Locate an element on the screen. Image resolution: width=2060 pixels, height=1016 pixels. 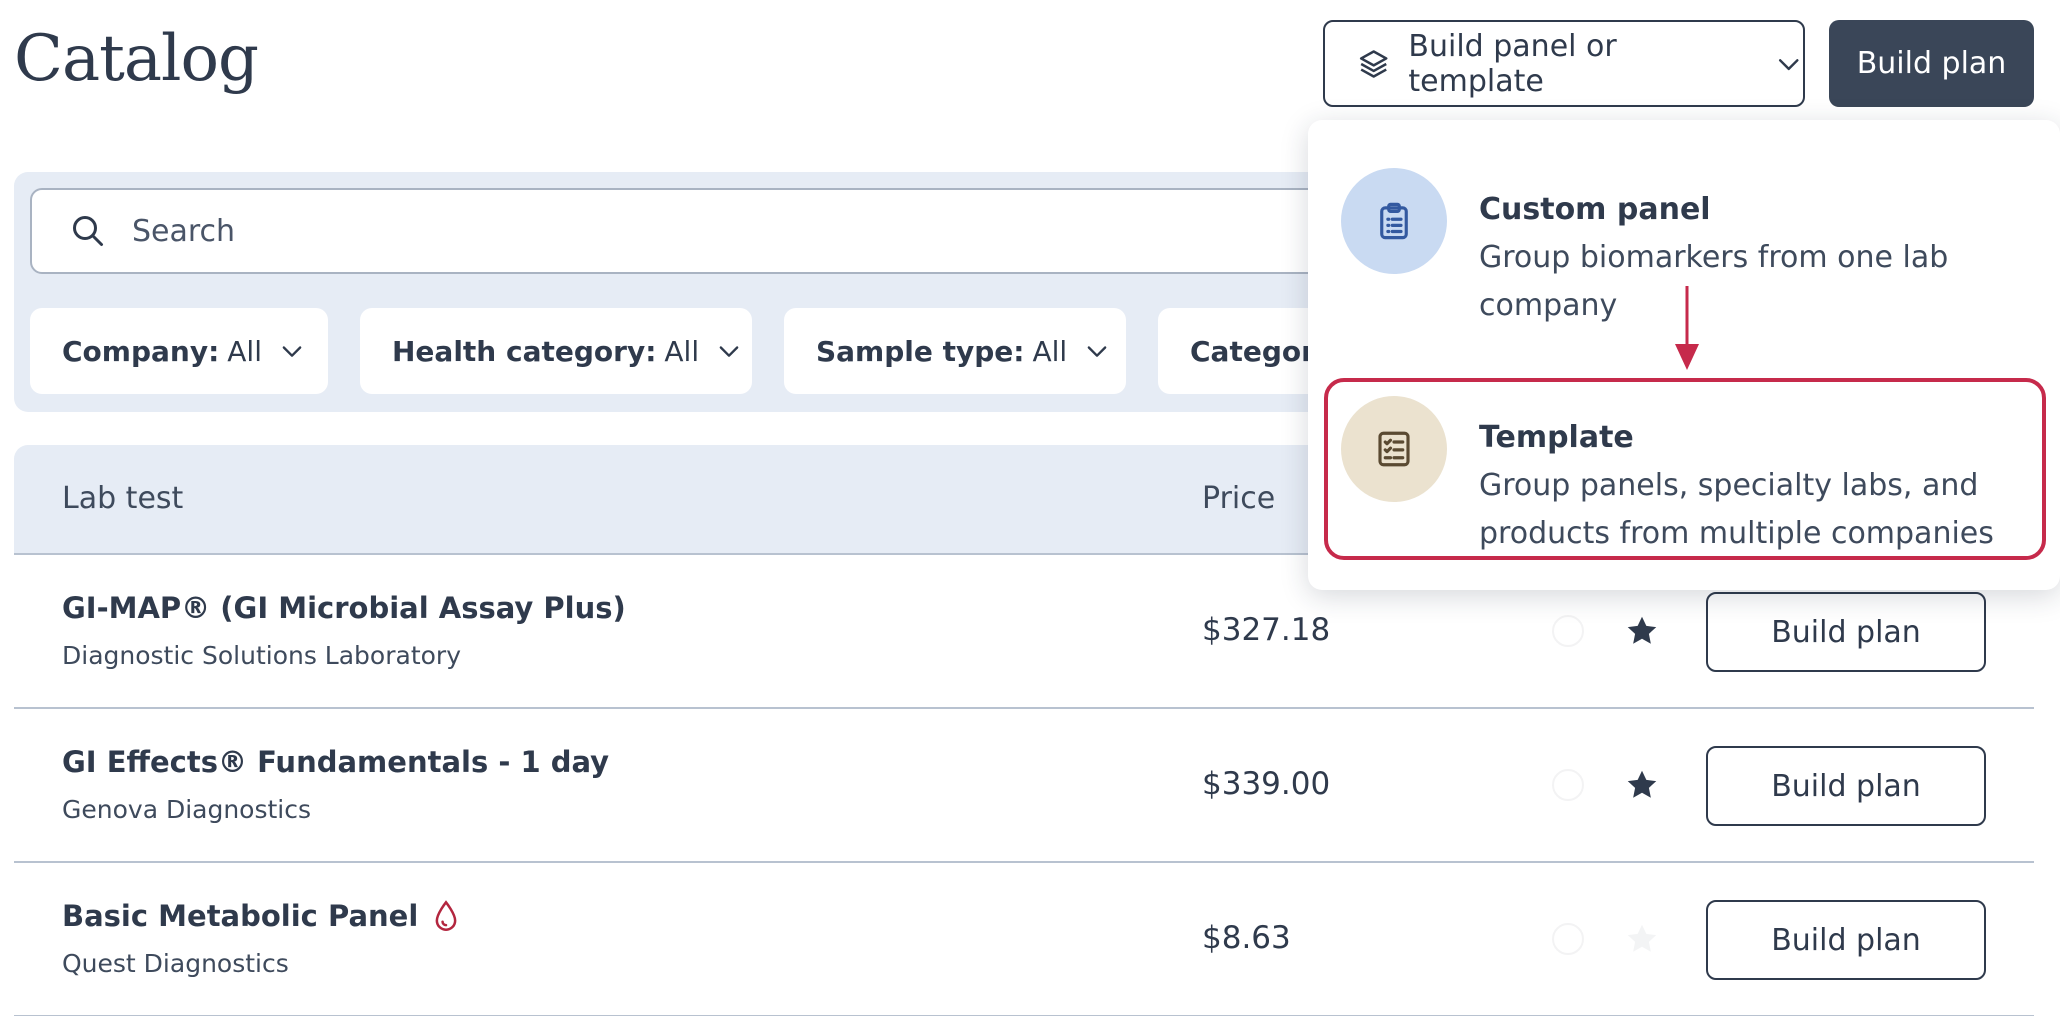
clipboard-list-icon is located at coordinates (1394, 221).